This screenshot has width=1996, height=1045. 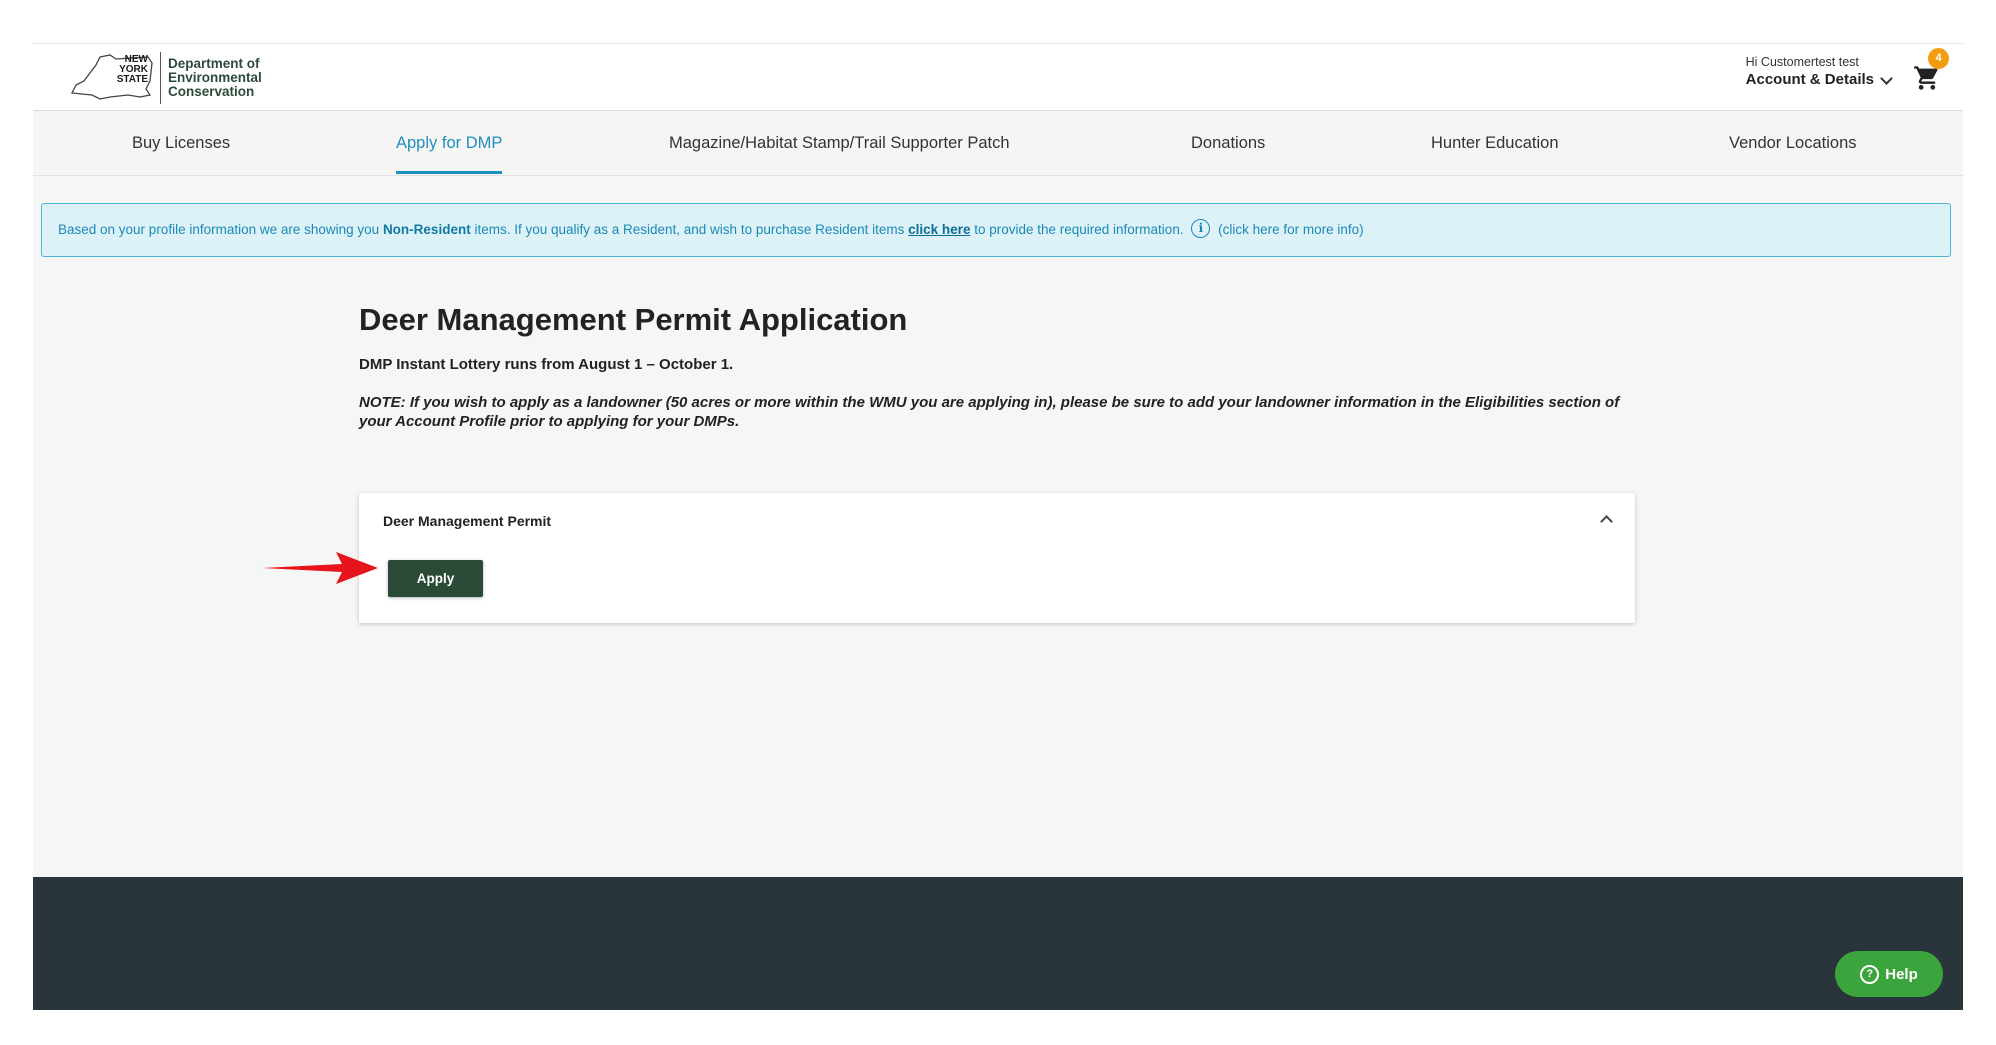 I want to click on info-icon: i, so click(x=1201, y=229).